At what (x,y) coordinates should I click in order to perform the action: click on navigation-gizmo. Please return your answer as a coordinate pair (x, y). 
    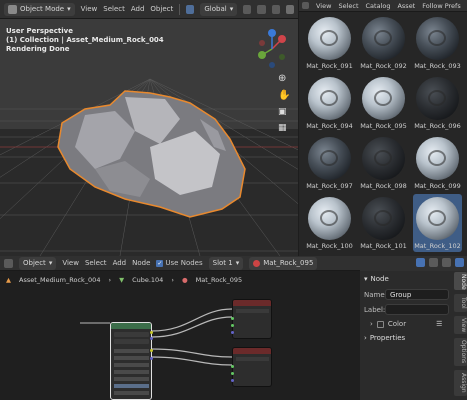
    Looking at the image, I should click on (272, 49).